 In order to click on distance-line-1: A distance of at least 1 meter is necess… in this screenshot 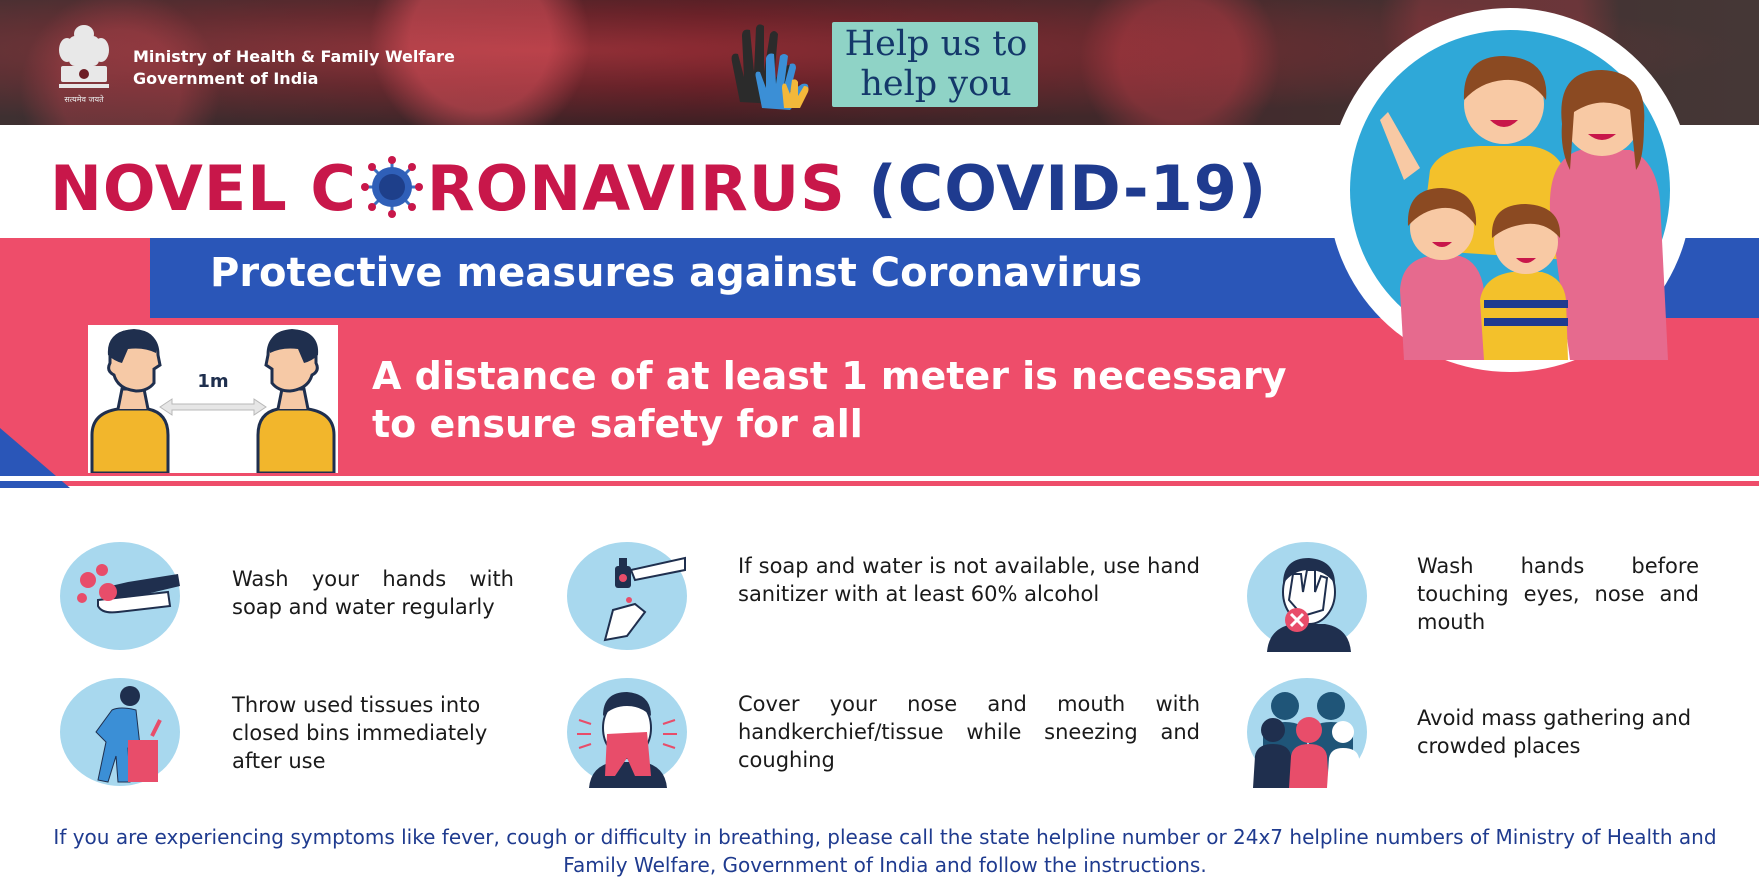, I will do `click(829, 376)`.